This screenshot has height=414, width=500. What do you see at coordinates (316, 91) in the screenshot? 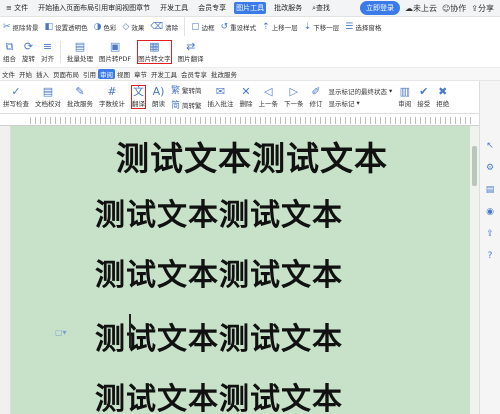
I see `track-icon: ✐` at bounding box center [316, 91].